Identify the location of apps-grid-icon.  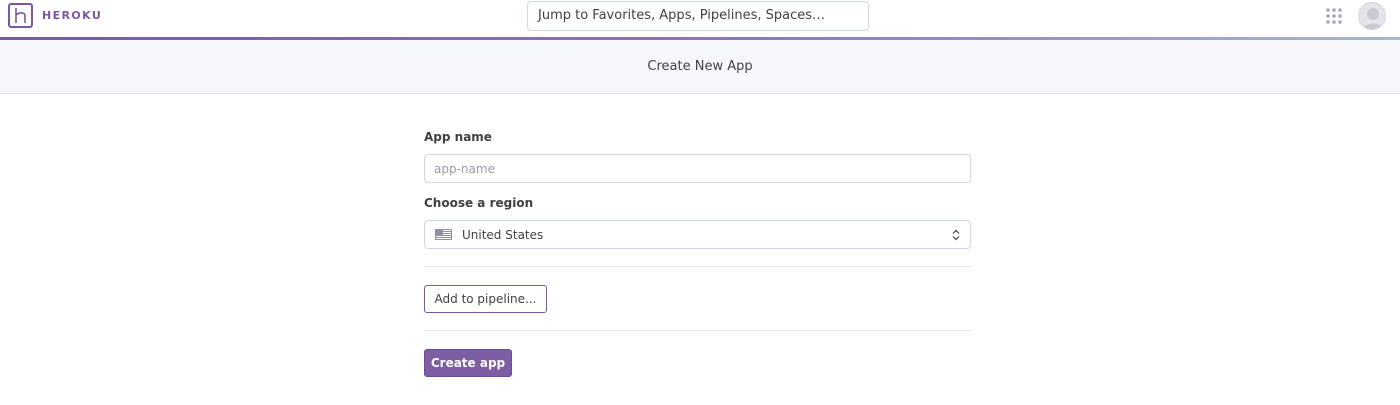
(1334, 16).